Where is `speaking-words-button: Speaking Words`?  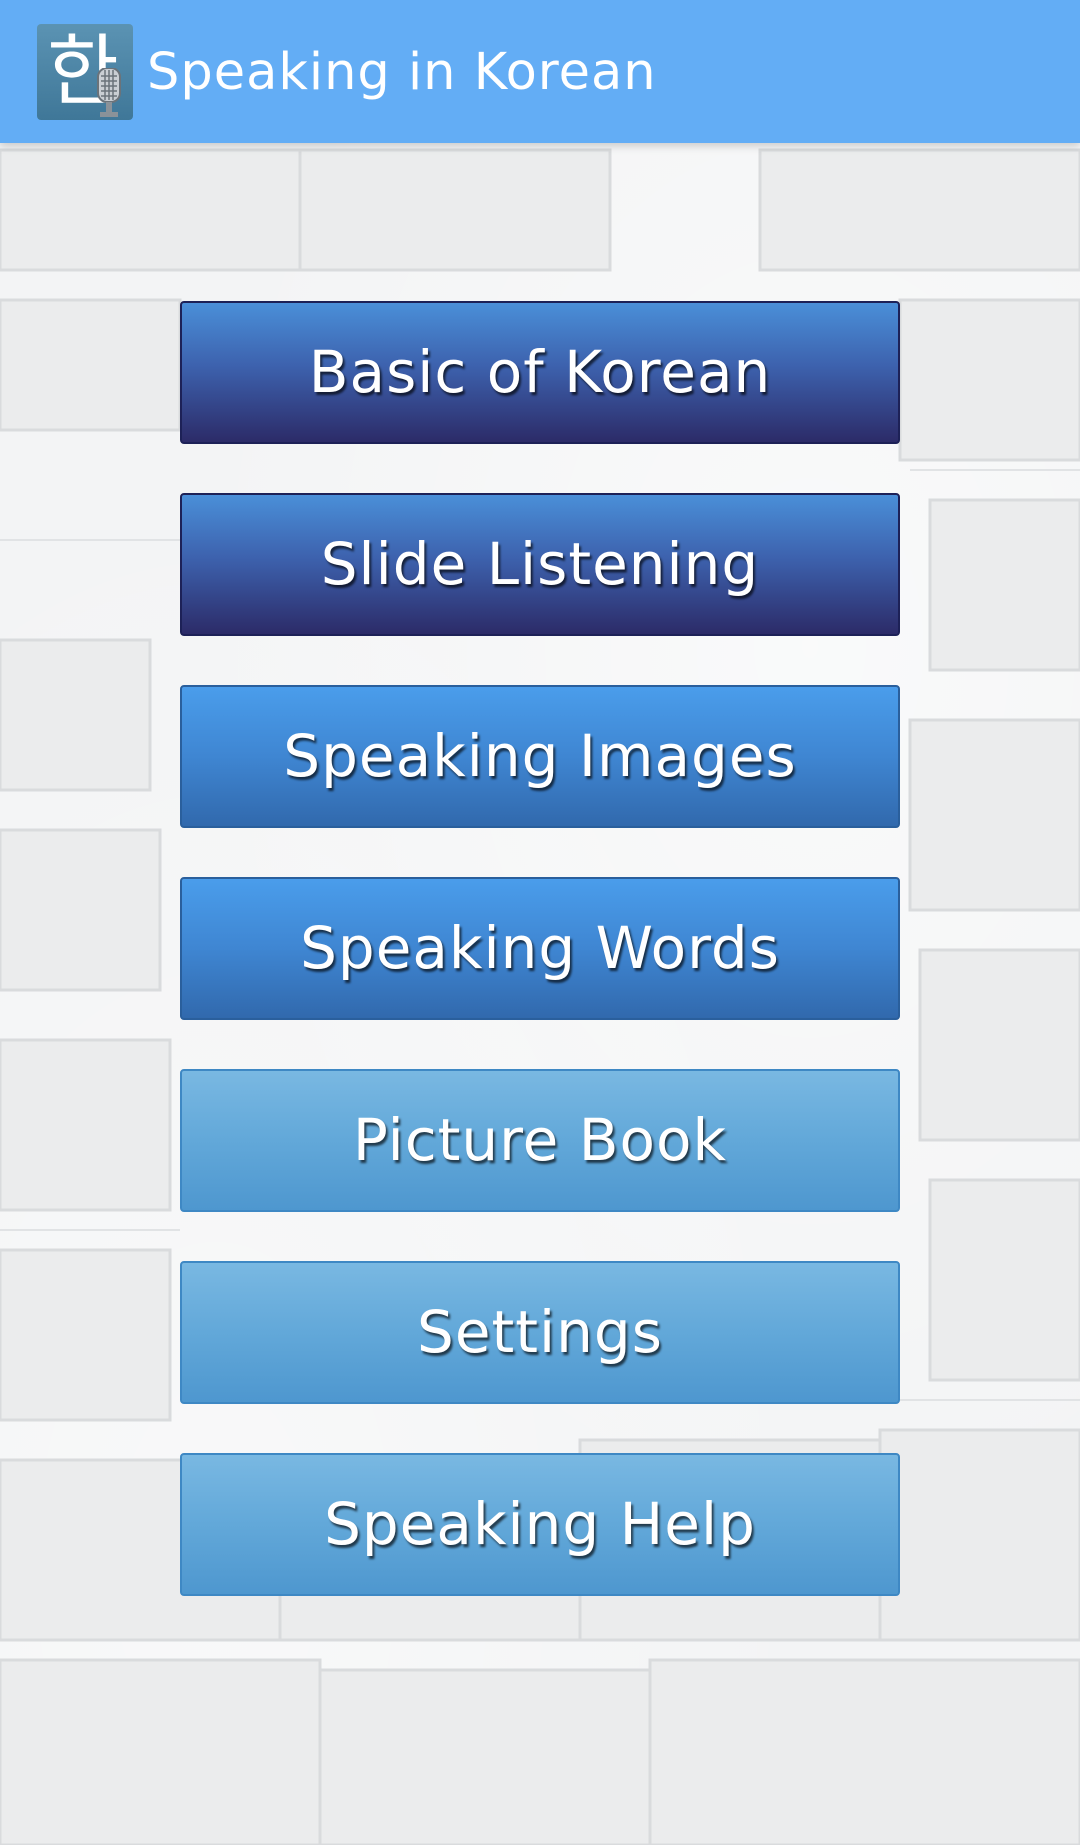
speaking-words-button: Speaking Words is located at coordinates (540, 948).